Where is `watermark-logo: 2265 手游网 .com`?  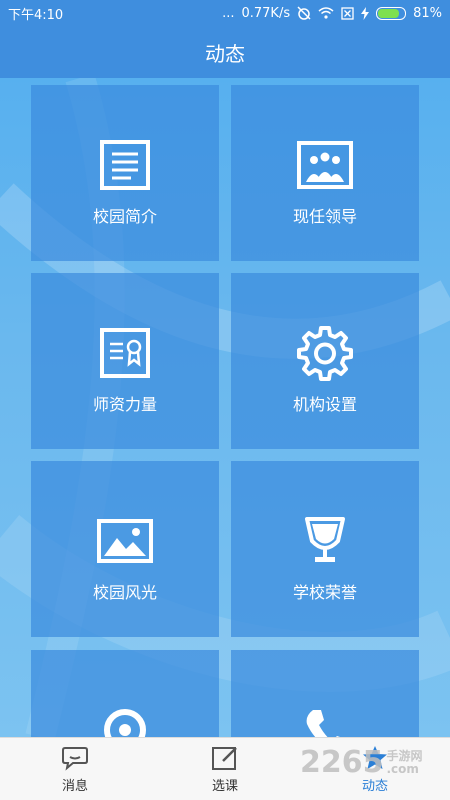 watermark-logo: 2265 手游网 .com is located at coordinates (361, 762).